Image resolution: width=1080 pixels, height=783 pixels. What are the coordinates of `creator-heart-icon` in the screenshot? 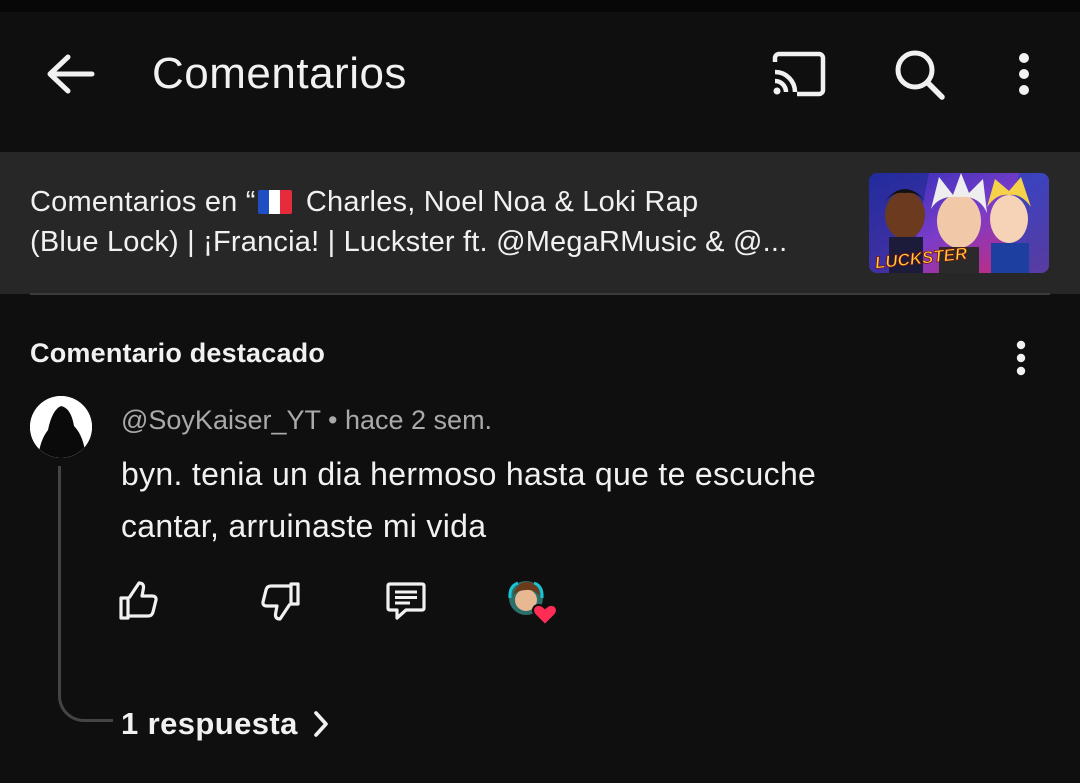 It's located at (533, 604).